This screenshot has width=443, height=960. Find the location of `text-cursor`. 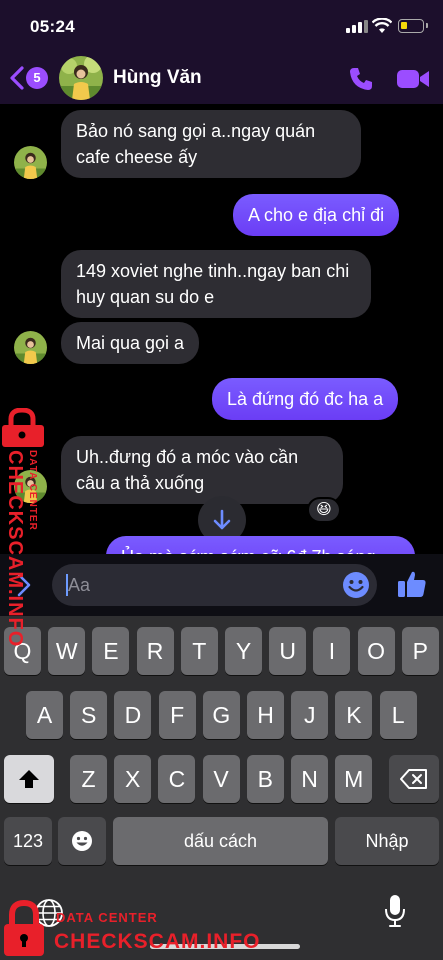

text-cursor is located at coordinates (67, 585).